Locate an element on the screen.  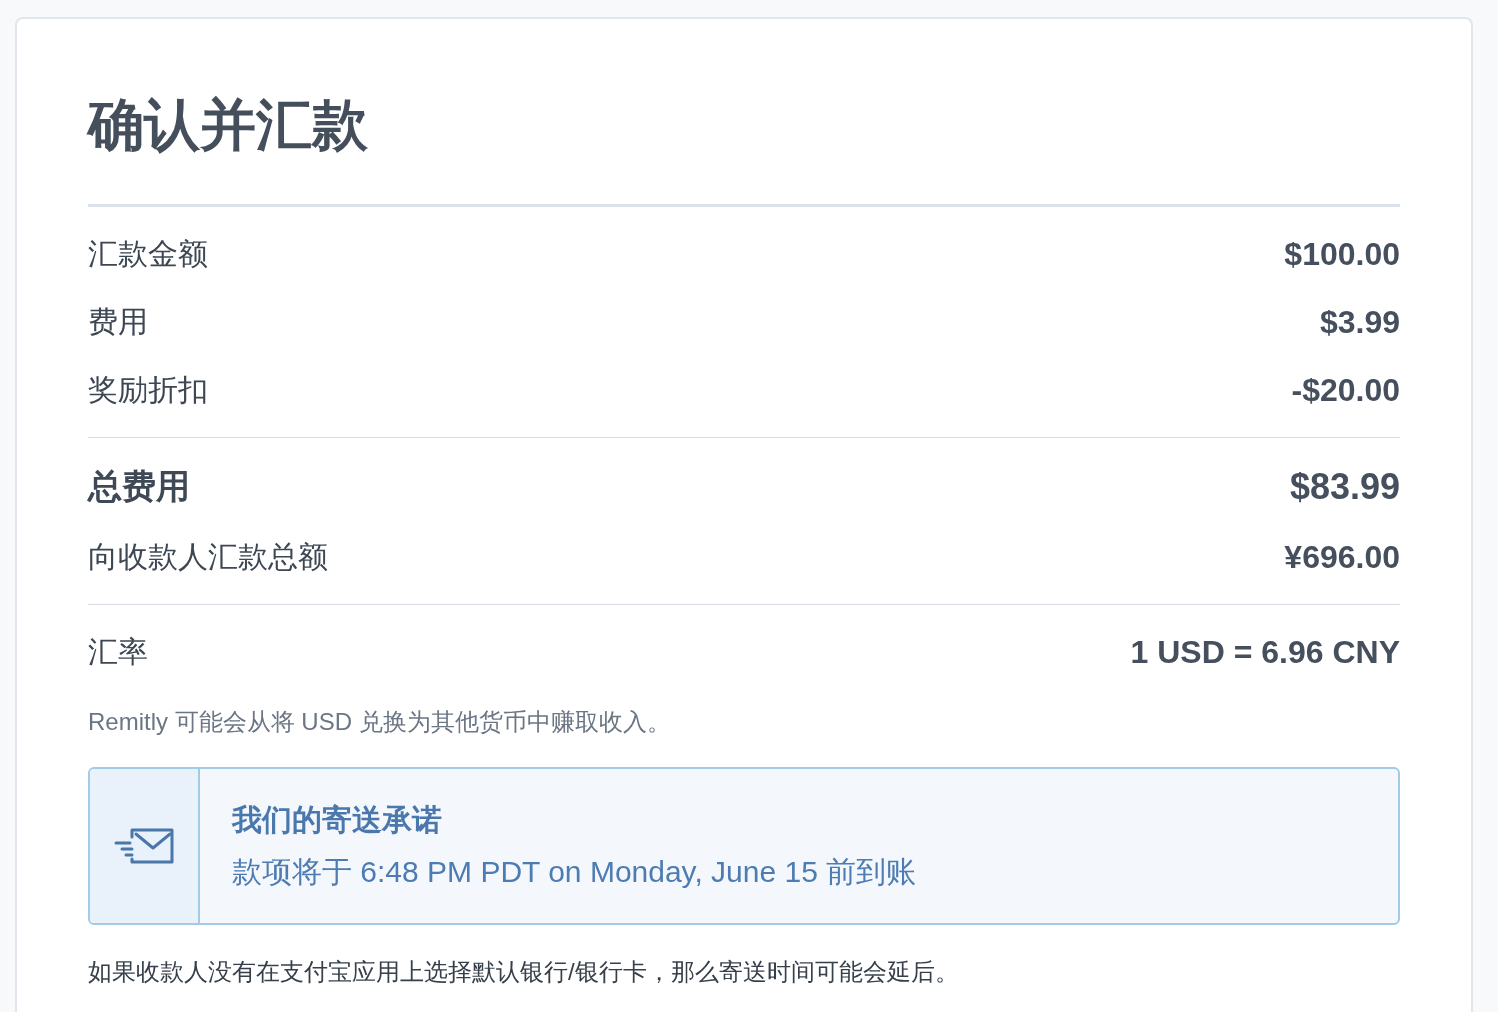
fast-envelope-icon is located at coordinates (144, 846).